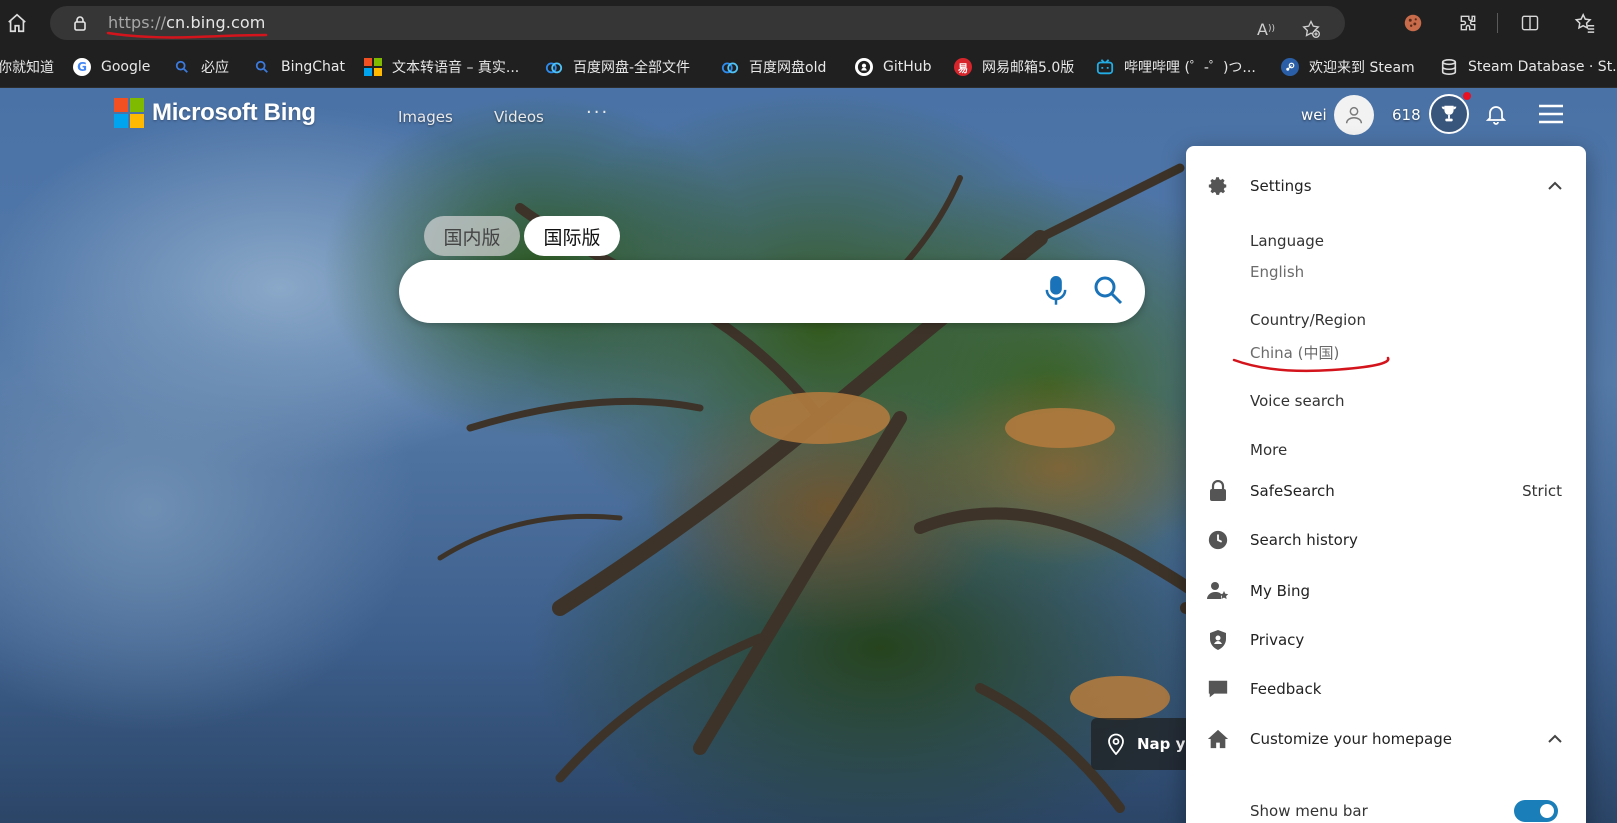 The image size is (1617, 823). I want to click on privacy-item: Privacy, so click(1386, 640).